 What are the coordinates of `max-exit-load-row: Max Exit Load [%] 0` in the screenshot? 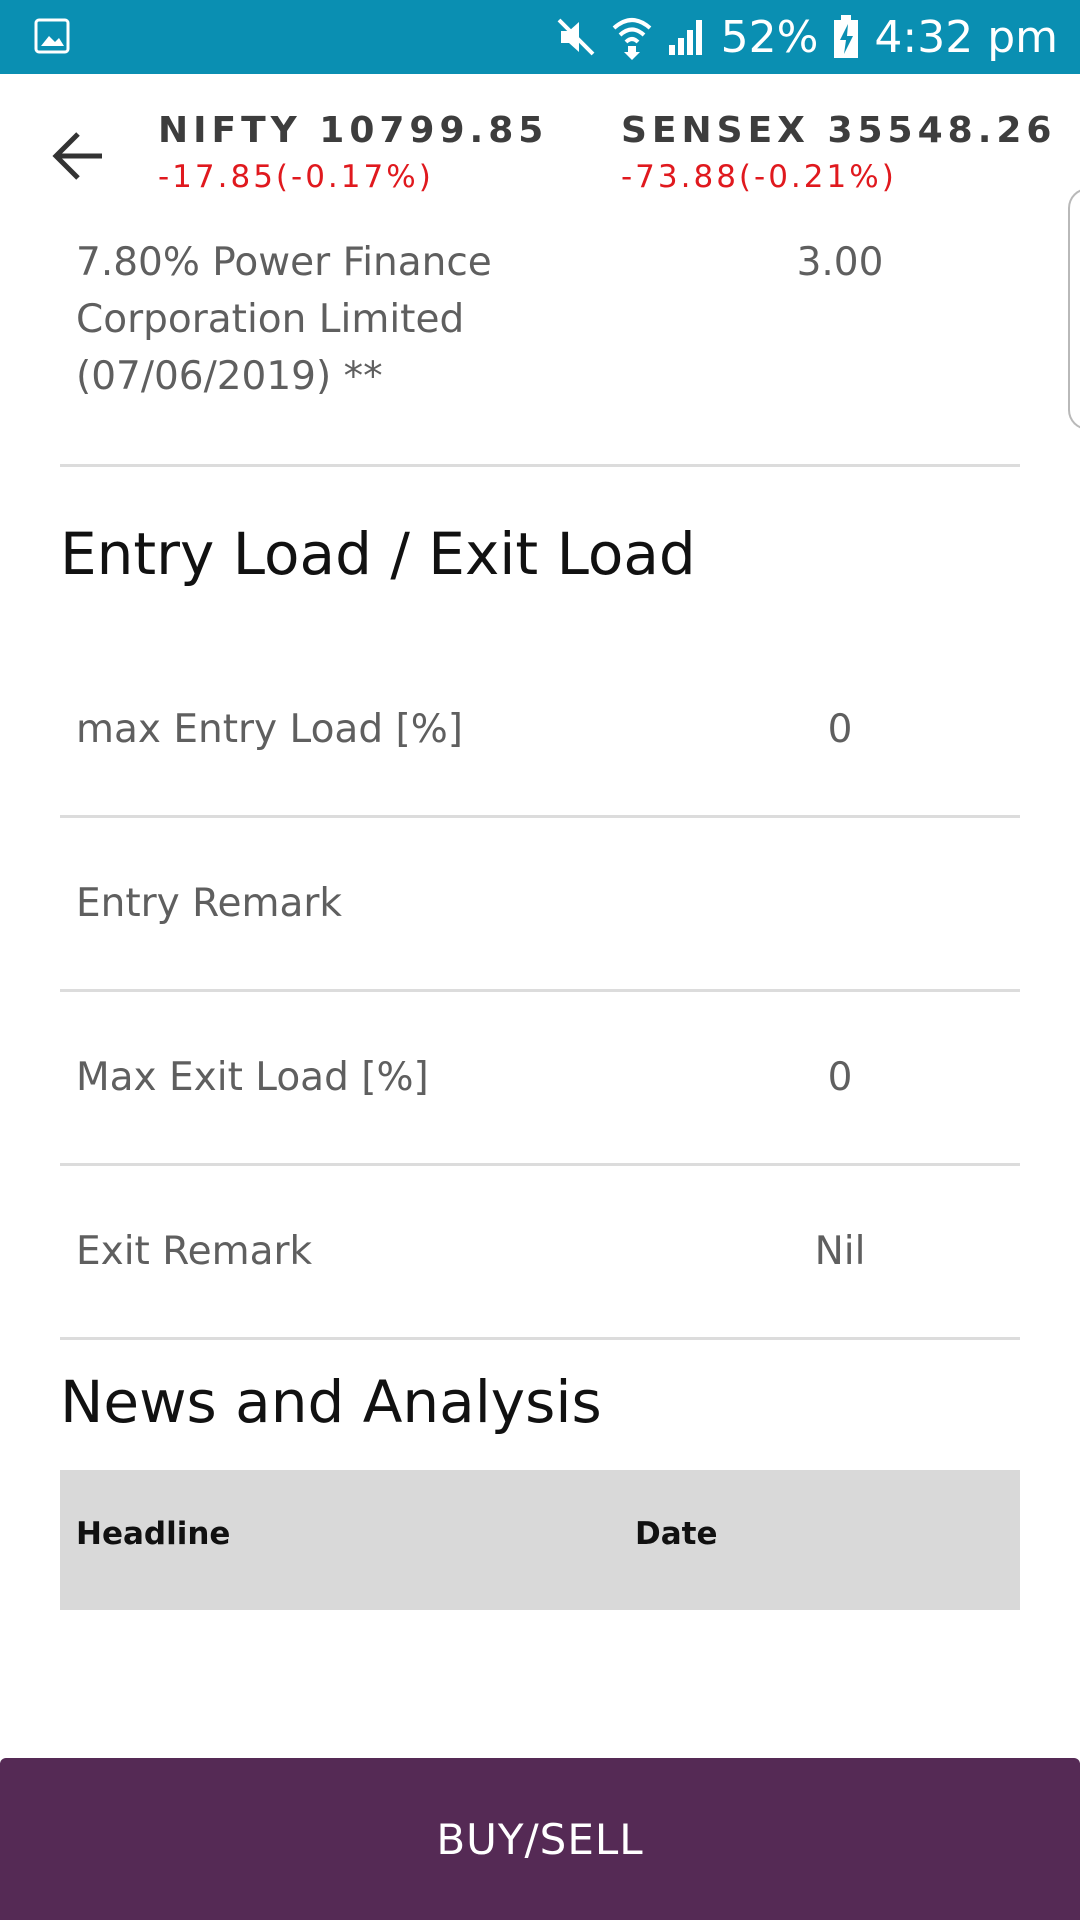 It's located at (540, 1079).